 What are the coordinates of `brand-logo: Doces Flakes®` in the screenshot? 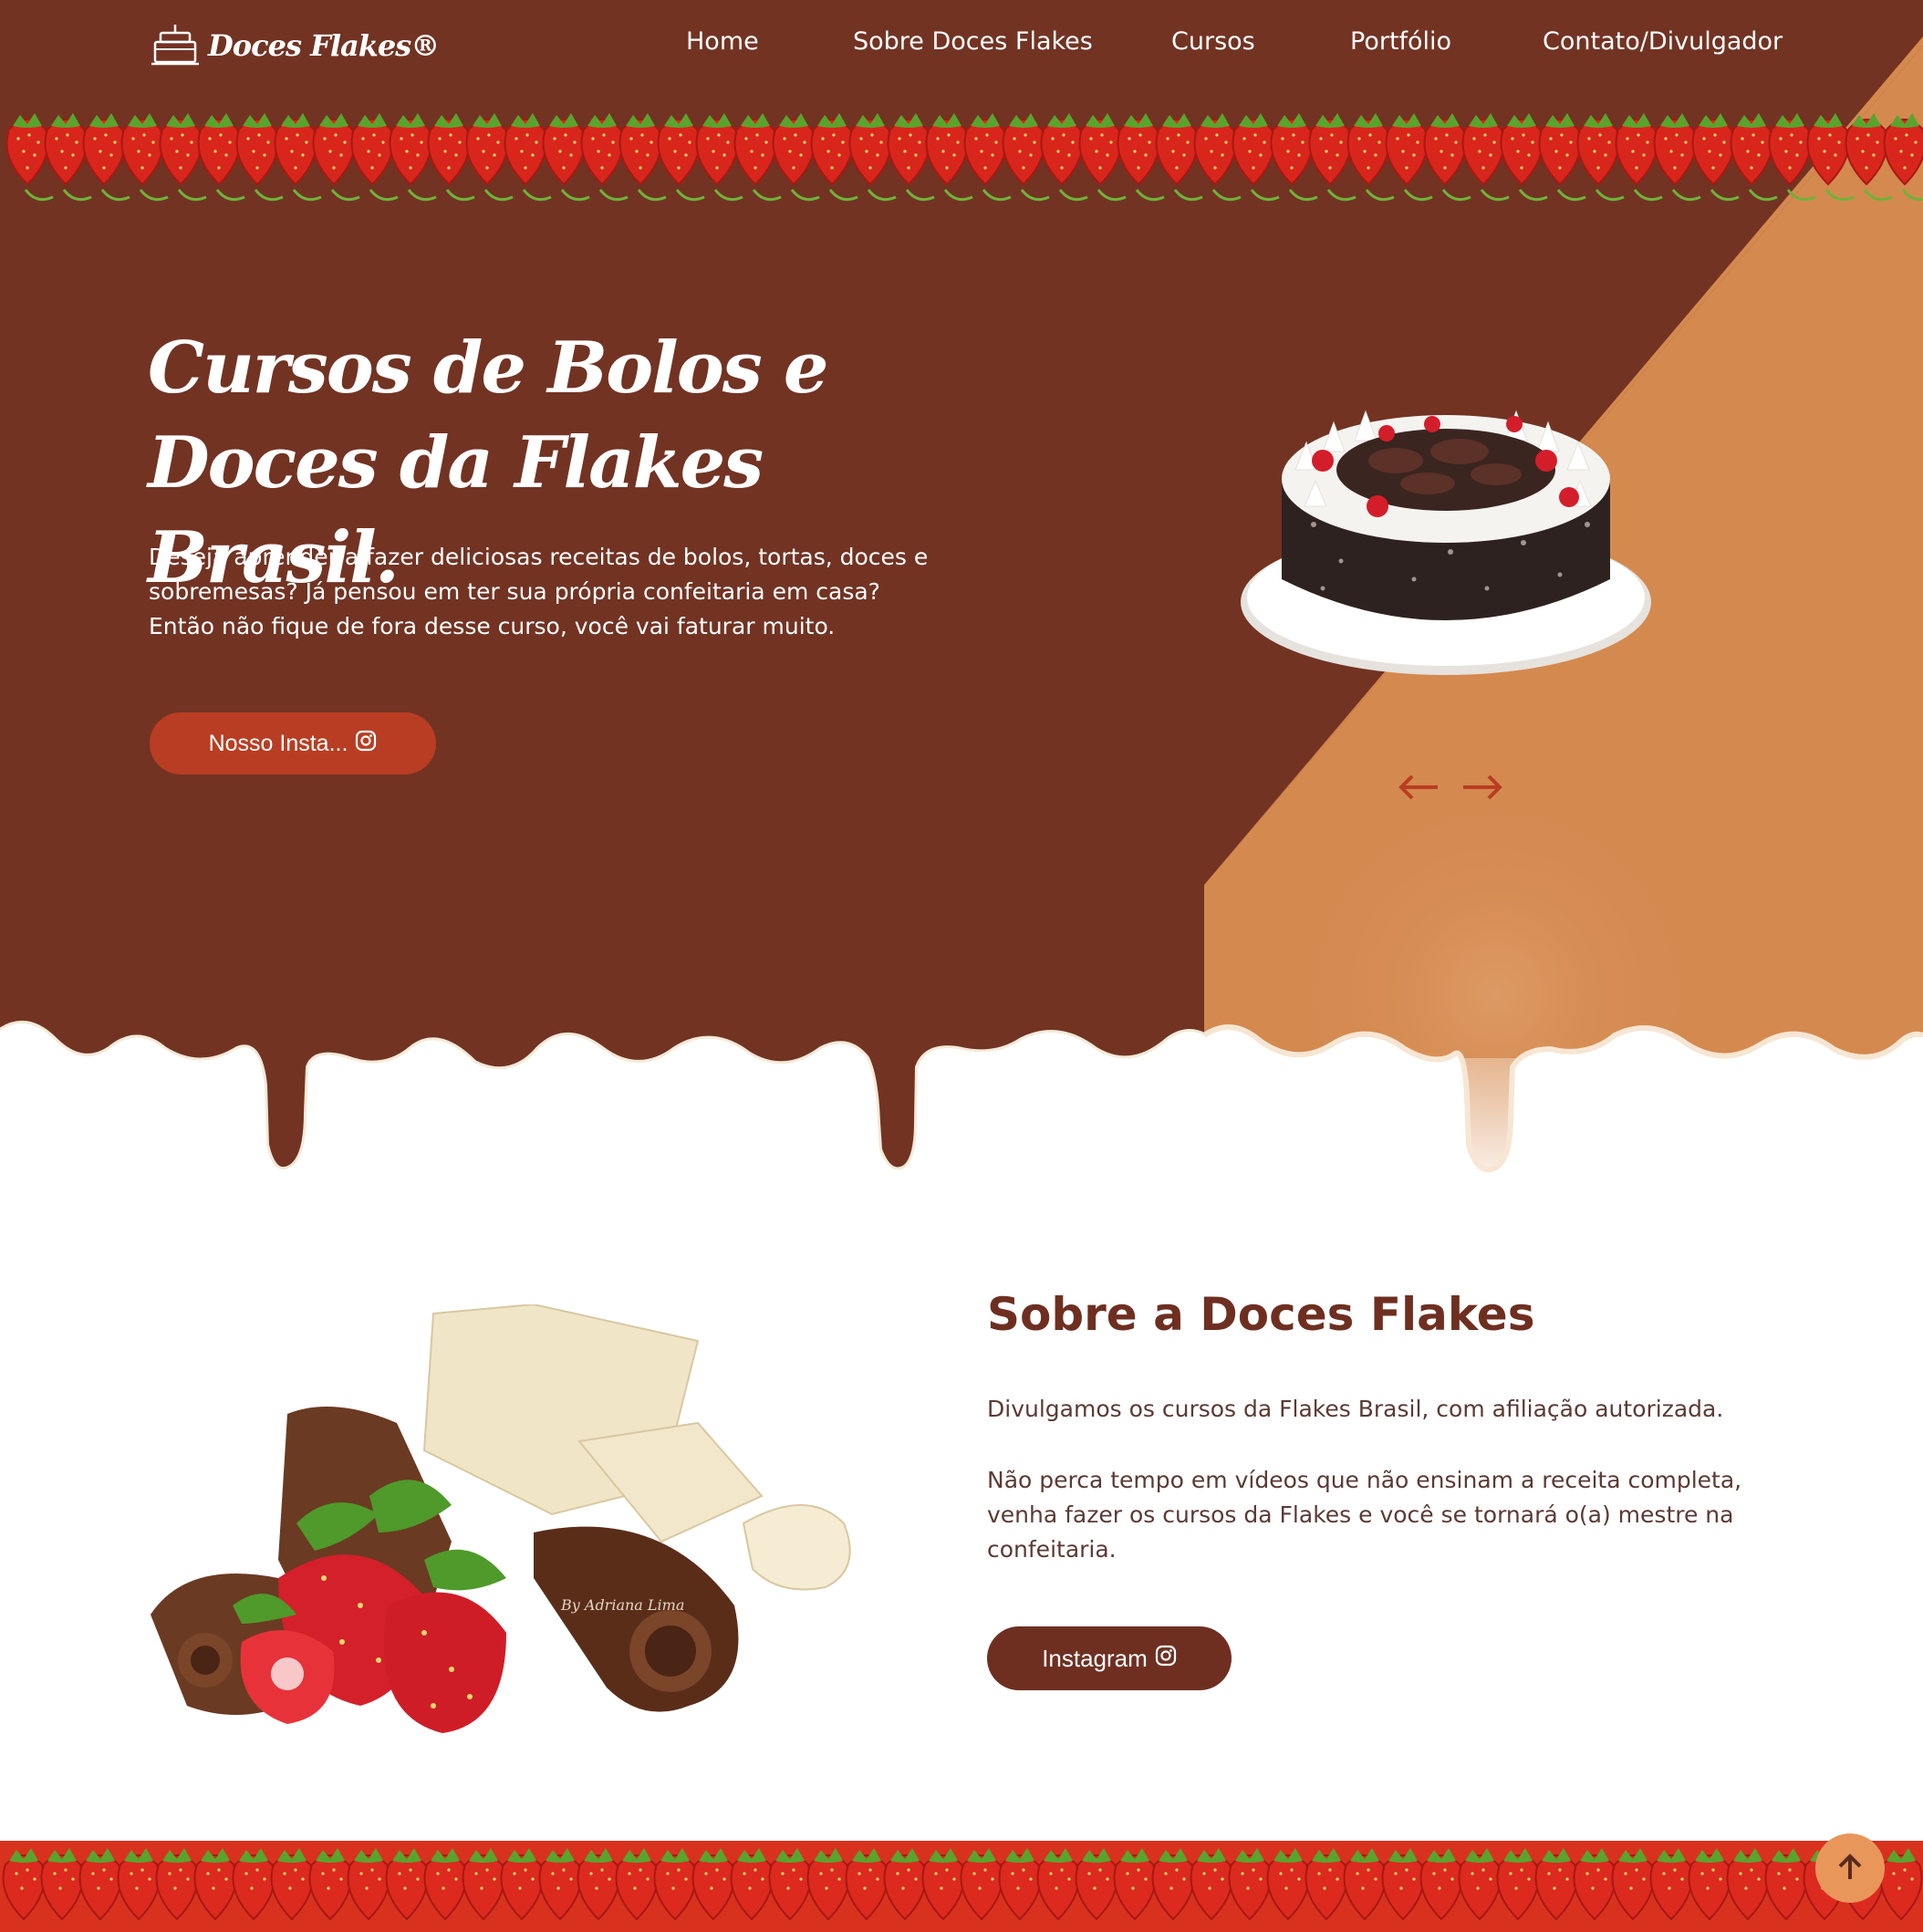 It's located at (295, 45).